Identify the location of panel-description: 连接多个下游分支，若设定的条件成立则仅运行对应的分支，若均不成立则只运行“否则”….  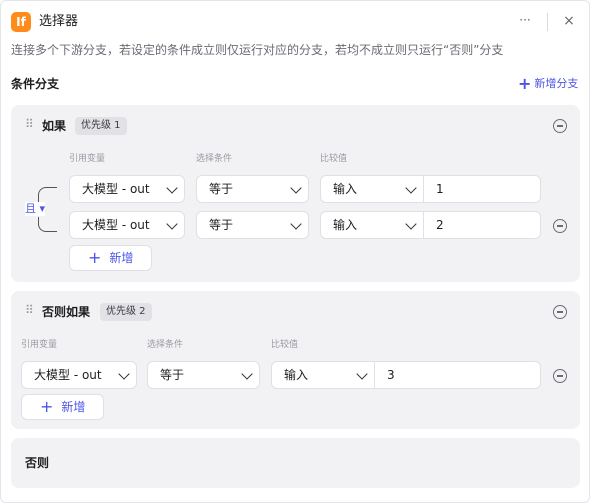
(257, 50).